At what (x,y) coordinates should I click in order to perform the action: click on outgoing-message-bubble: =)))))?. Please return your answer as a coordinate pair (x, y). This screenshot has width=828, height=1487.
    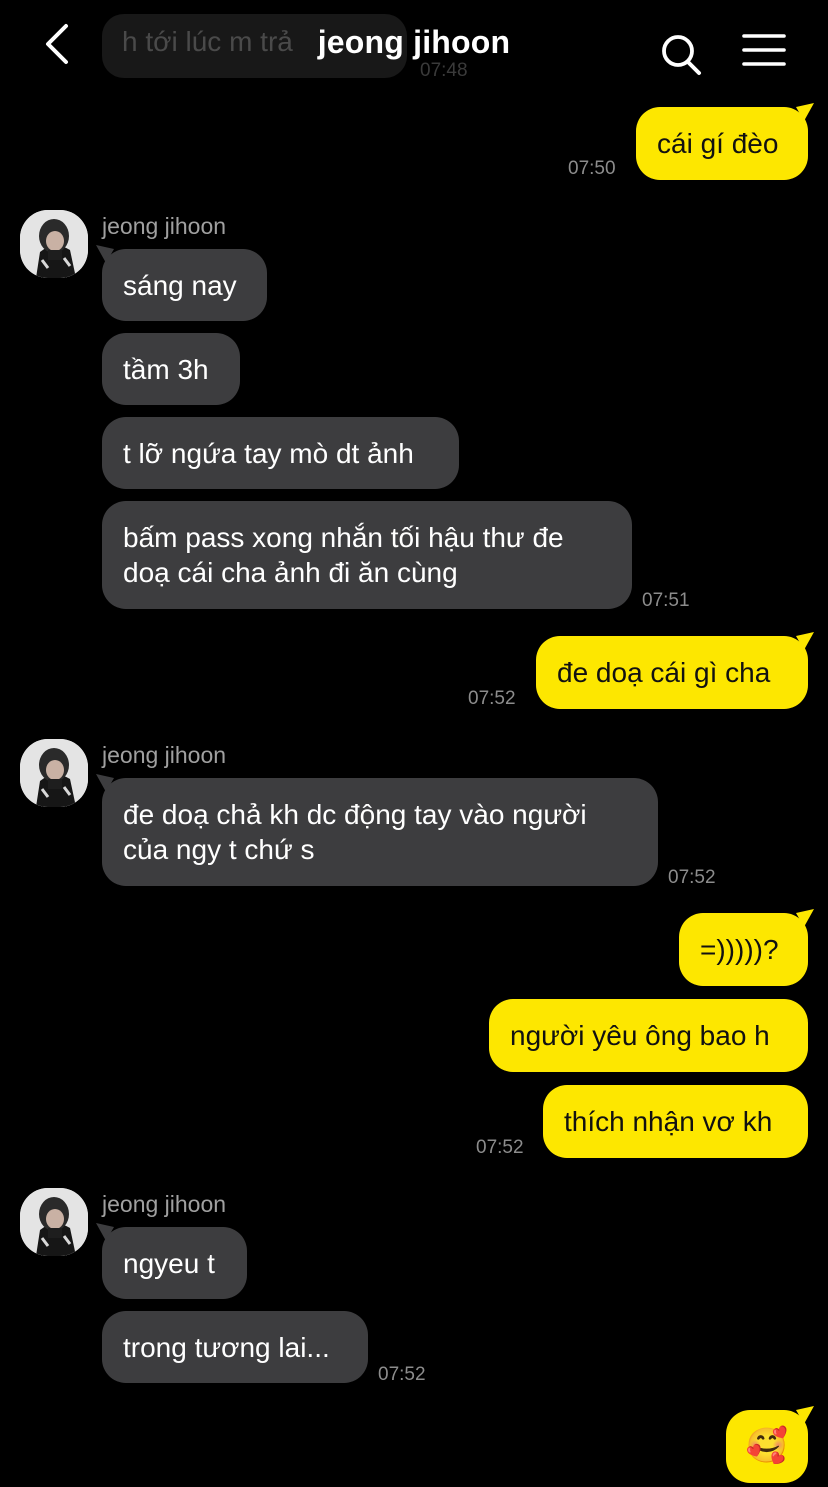
    Looking at the image, I should click on (743, 949).